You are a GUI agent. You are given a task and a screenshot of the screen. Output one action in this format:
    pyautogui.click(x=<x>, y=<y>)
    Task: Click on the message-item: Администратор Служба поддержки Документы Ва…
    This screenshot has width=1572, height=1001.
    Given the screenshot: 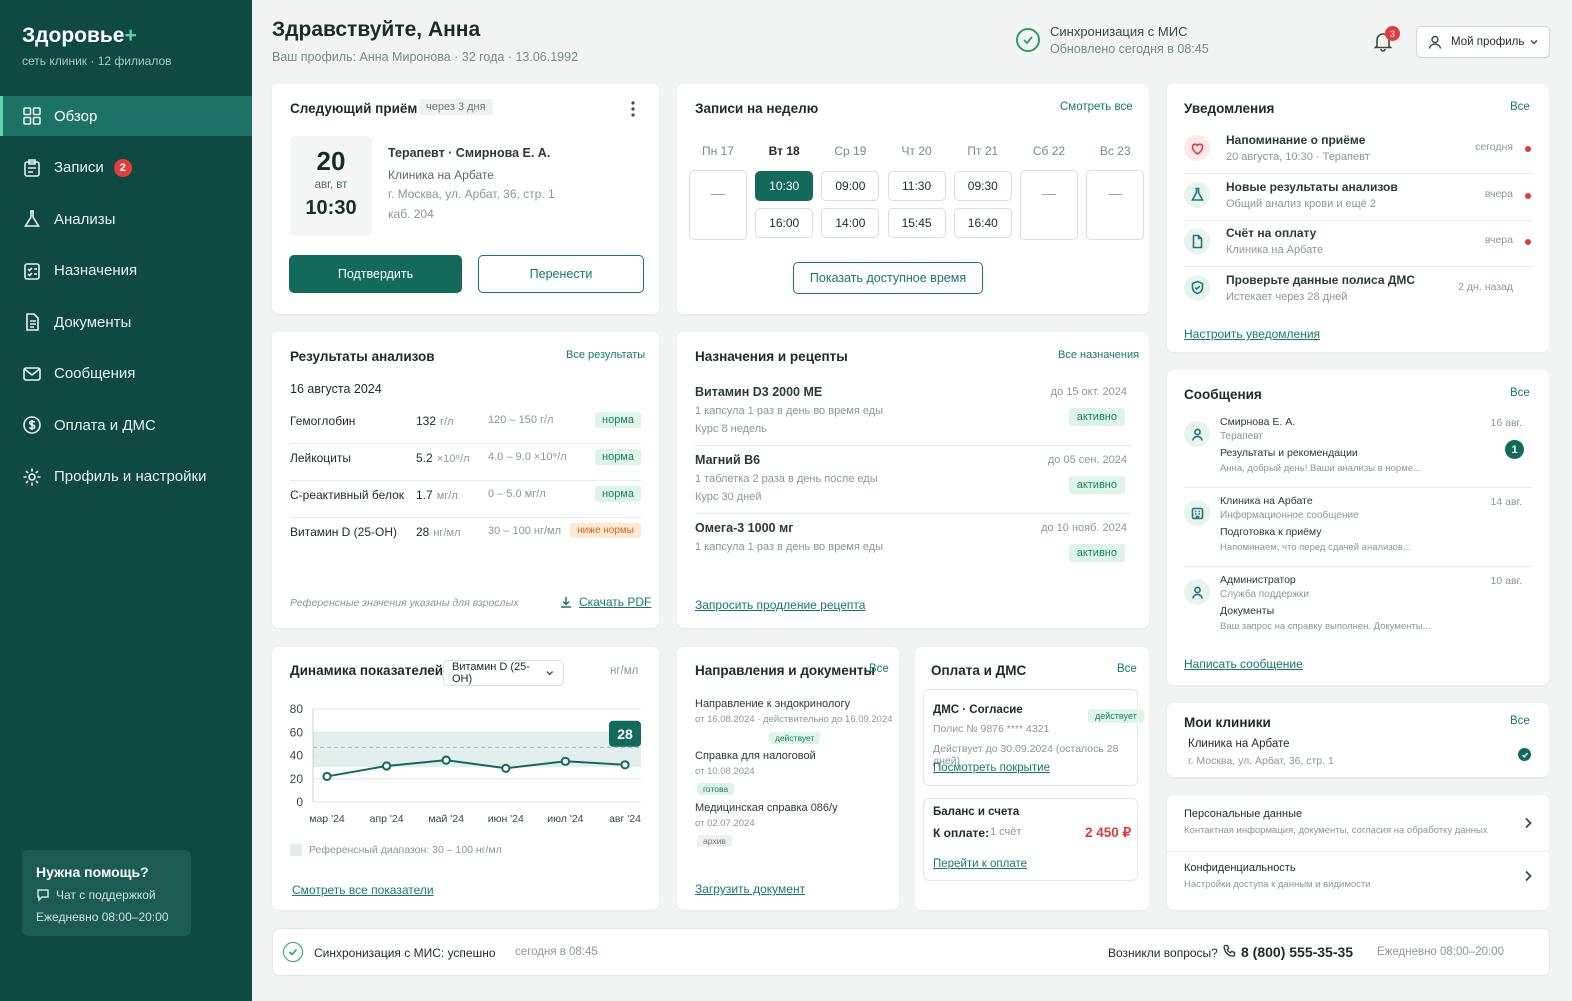 What is the action you would take?
    pyautogui.click(x=1358, y=609)
    